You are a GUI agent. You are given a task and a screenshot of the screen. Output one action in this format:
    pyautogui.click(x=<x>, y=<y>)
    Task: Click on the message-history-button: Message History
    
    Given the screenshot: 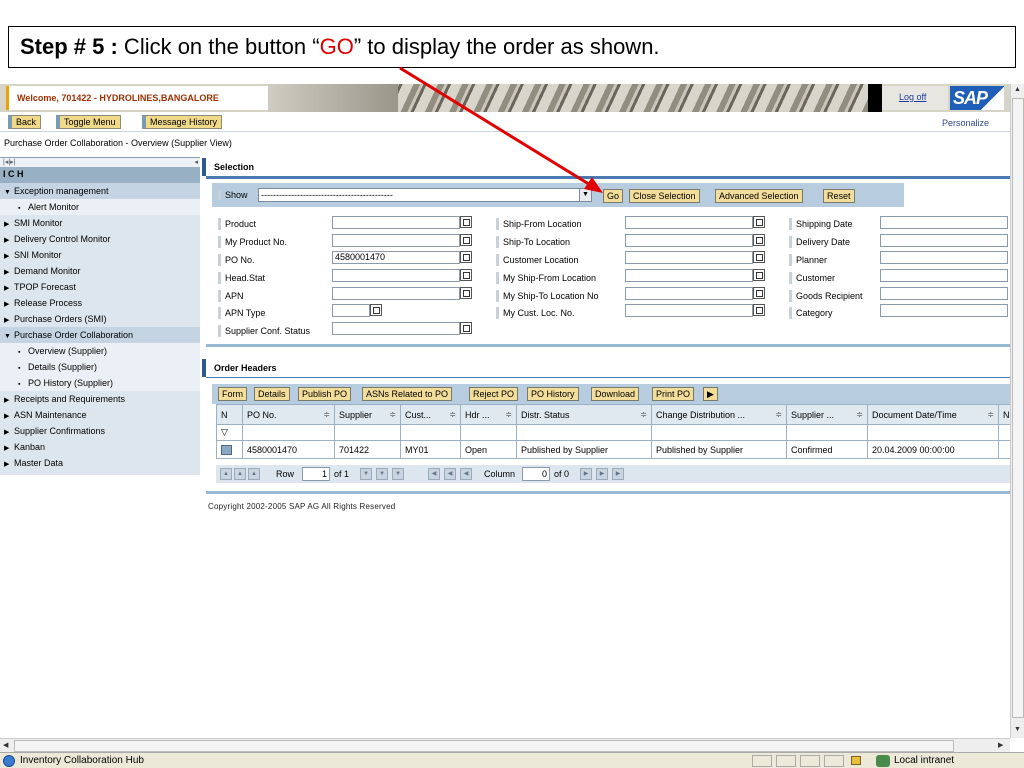 What is the action you would take?
    pyautogui.click(x=182, y=122)
    